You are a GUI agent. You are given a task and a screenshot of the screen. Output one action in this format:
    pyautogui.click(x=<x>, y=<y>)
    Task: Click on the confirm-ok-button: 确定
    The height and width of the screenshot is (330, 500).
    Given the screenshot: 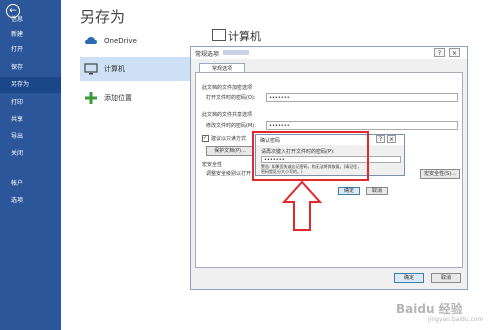 What is the action you would take?
    pyautogui.click(x=349, y=191)
    